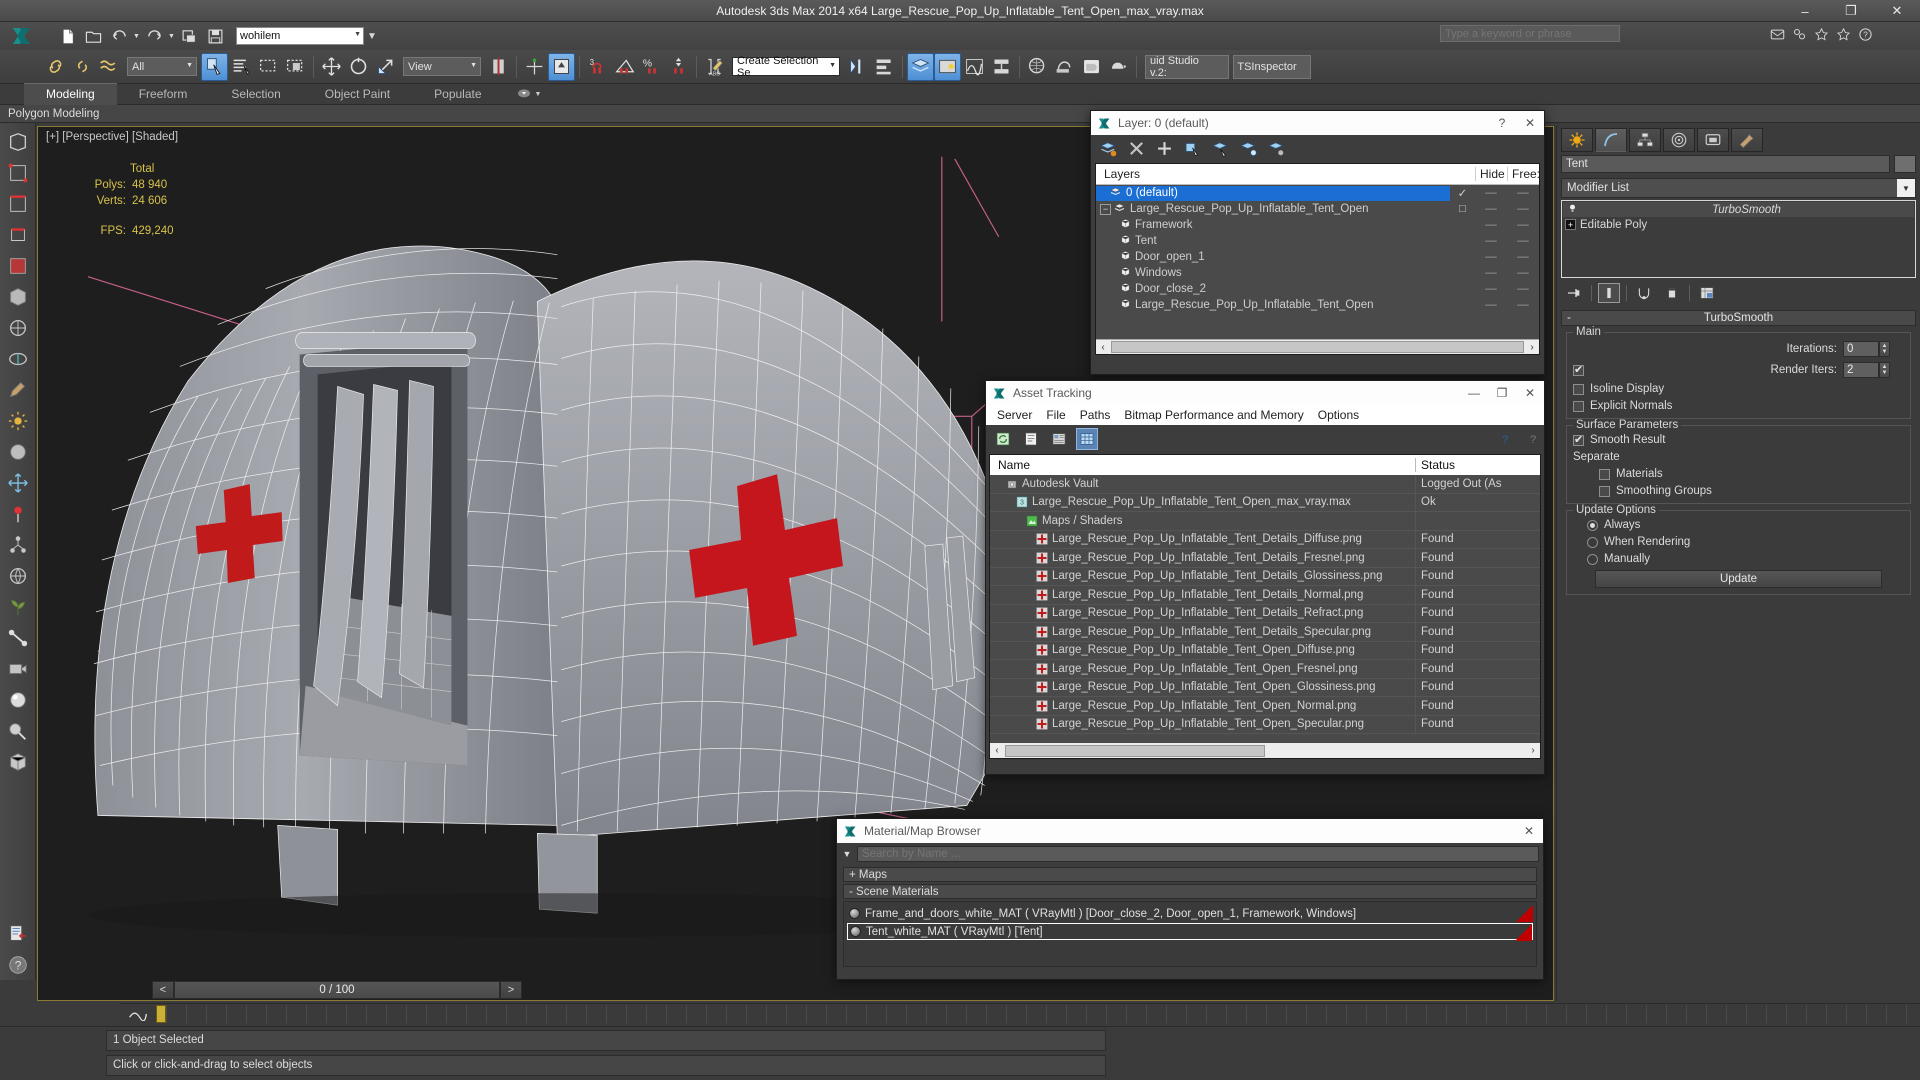  What do you see at coordinates (357, 94) in the screenshot?
I see `tab-object-paint: Object Paint` at bounding box center [357, 94].